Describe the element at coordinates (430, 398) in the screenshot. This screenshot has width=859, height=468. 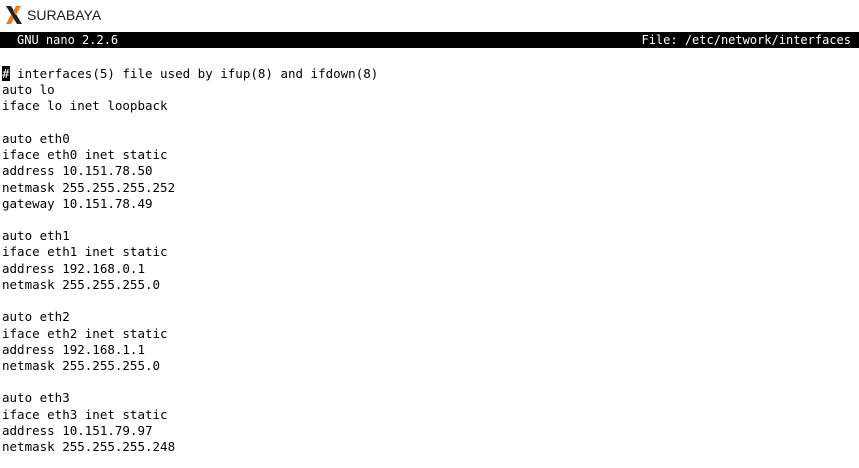
I see `editor-line: auto eth3` at that location.